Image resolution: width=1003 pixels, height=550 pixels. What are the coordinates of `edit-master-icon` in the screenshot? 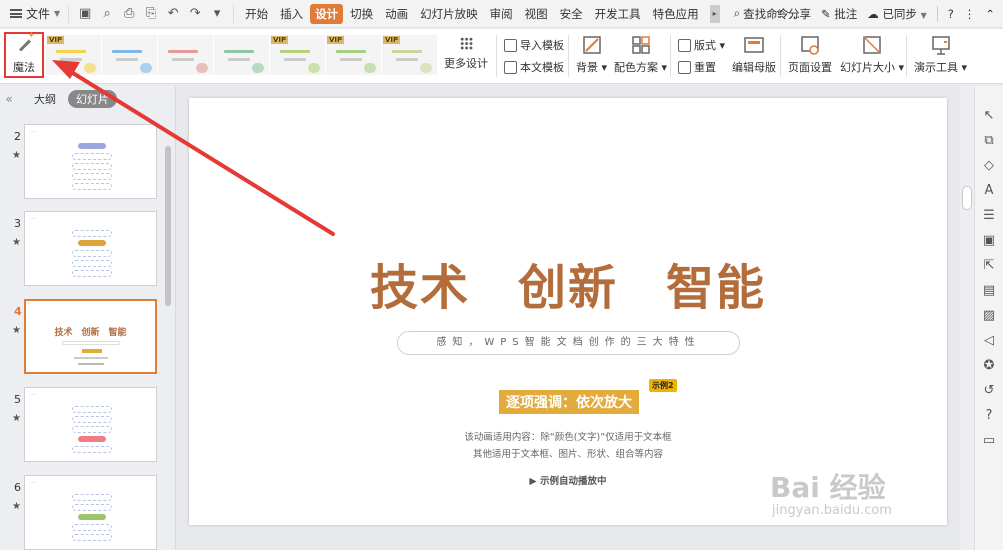 It's located at (754, 45).